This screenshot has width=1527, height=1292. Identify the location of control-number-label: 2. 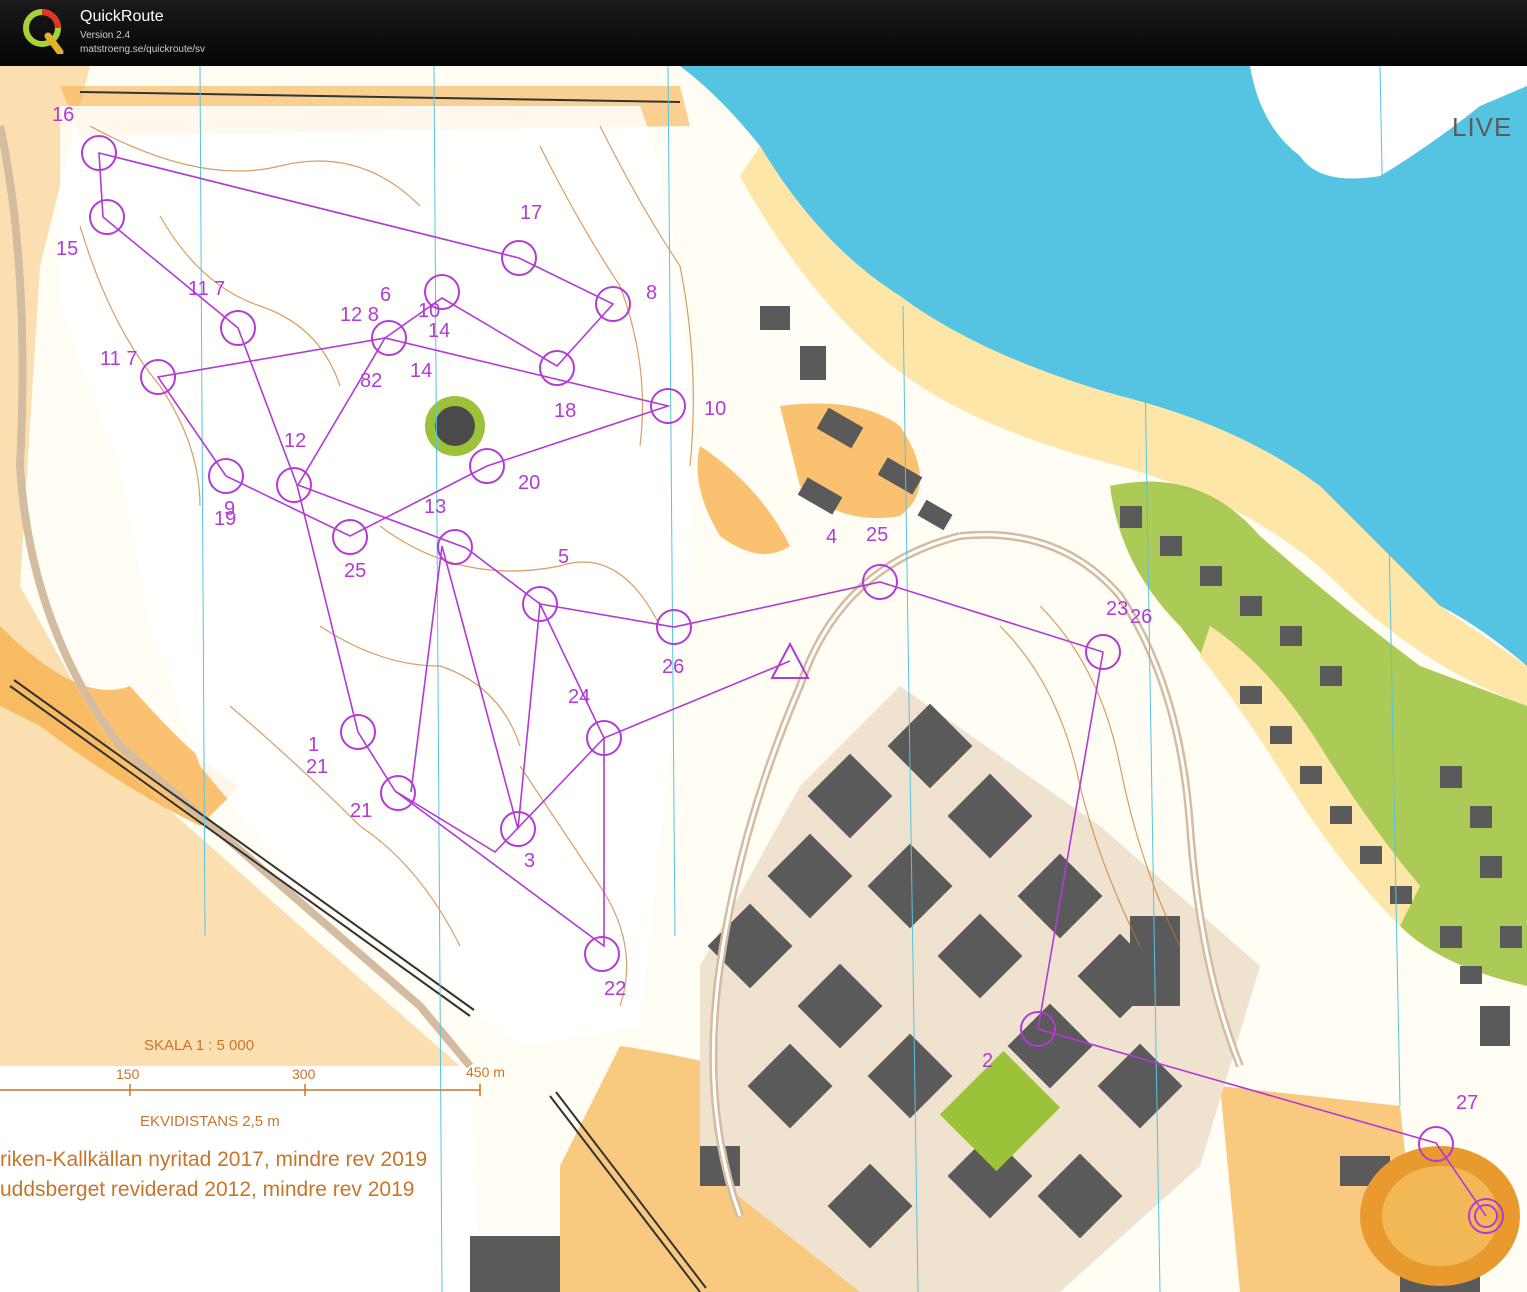
(988, 1061).